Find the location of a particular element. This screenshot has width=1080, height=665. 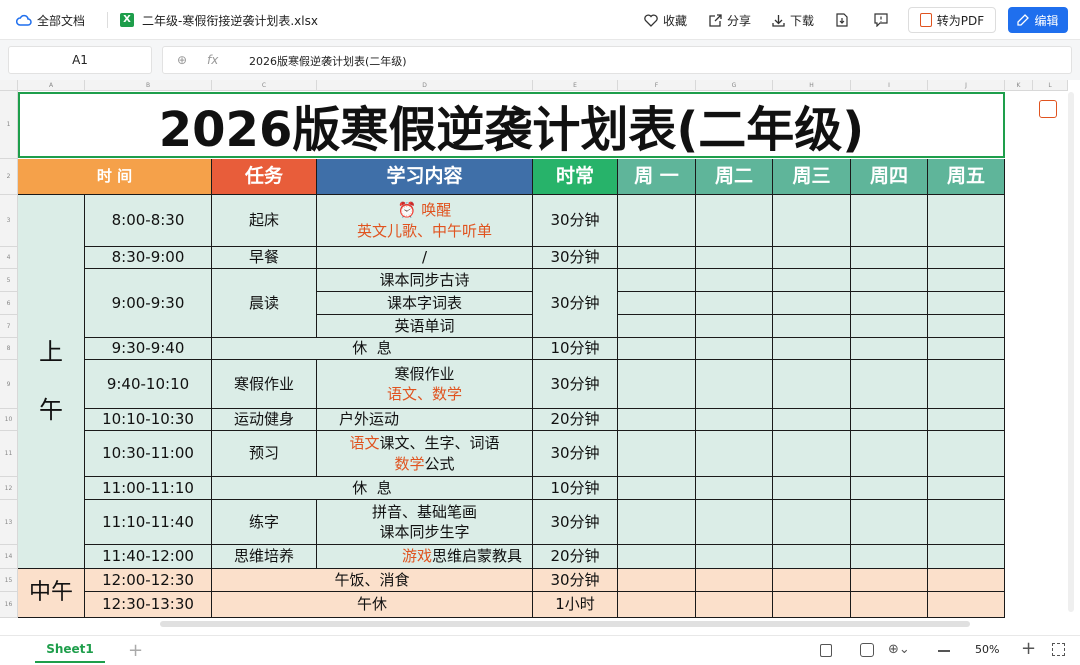

time-cell: 10:30-11:00 is located at coordinates (148, 454).